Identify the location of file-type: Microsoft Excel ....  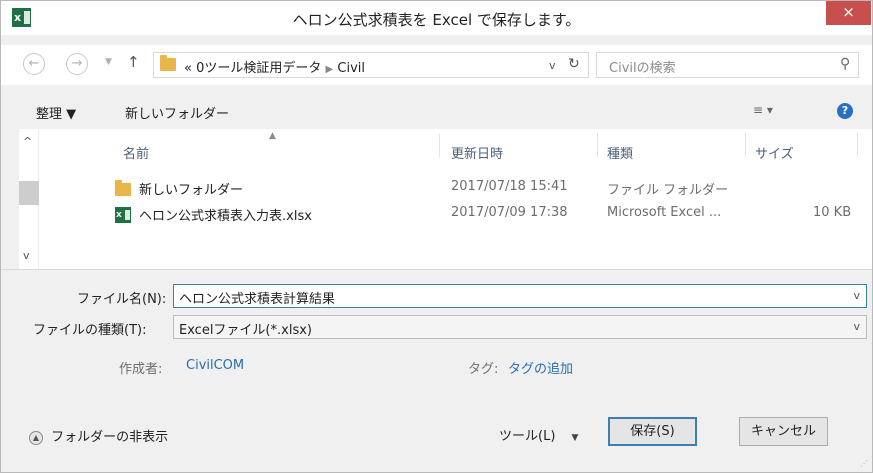
(664, 212).